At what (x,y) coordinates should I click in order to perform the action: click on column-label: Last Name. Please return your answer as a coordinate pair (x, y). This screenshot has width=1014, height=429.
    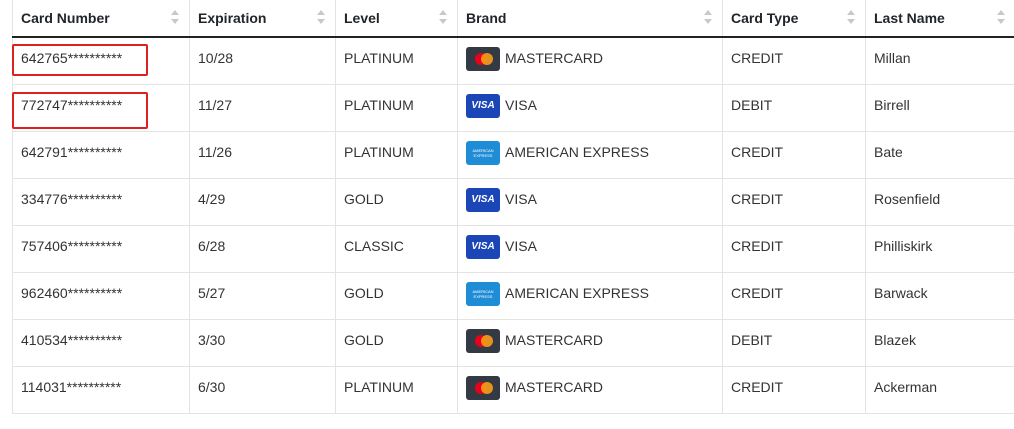
    Looking at the image, I should click on (909, 18).